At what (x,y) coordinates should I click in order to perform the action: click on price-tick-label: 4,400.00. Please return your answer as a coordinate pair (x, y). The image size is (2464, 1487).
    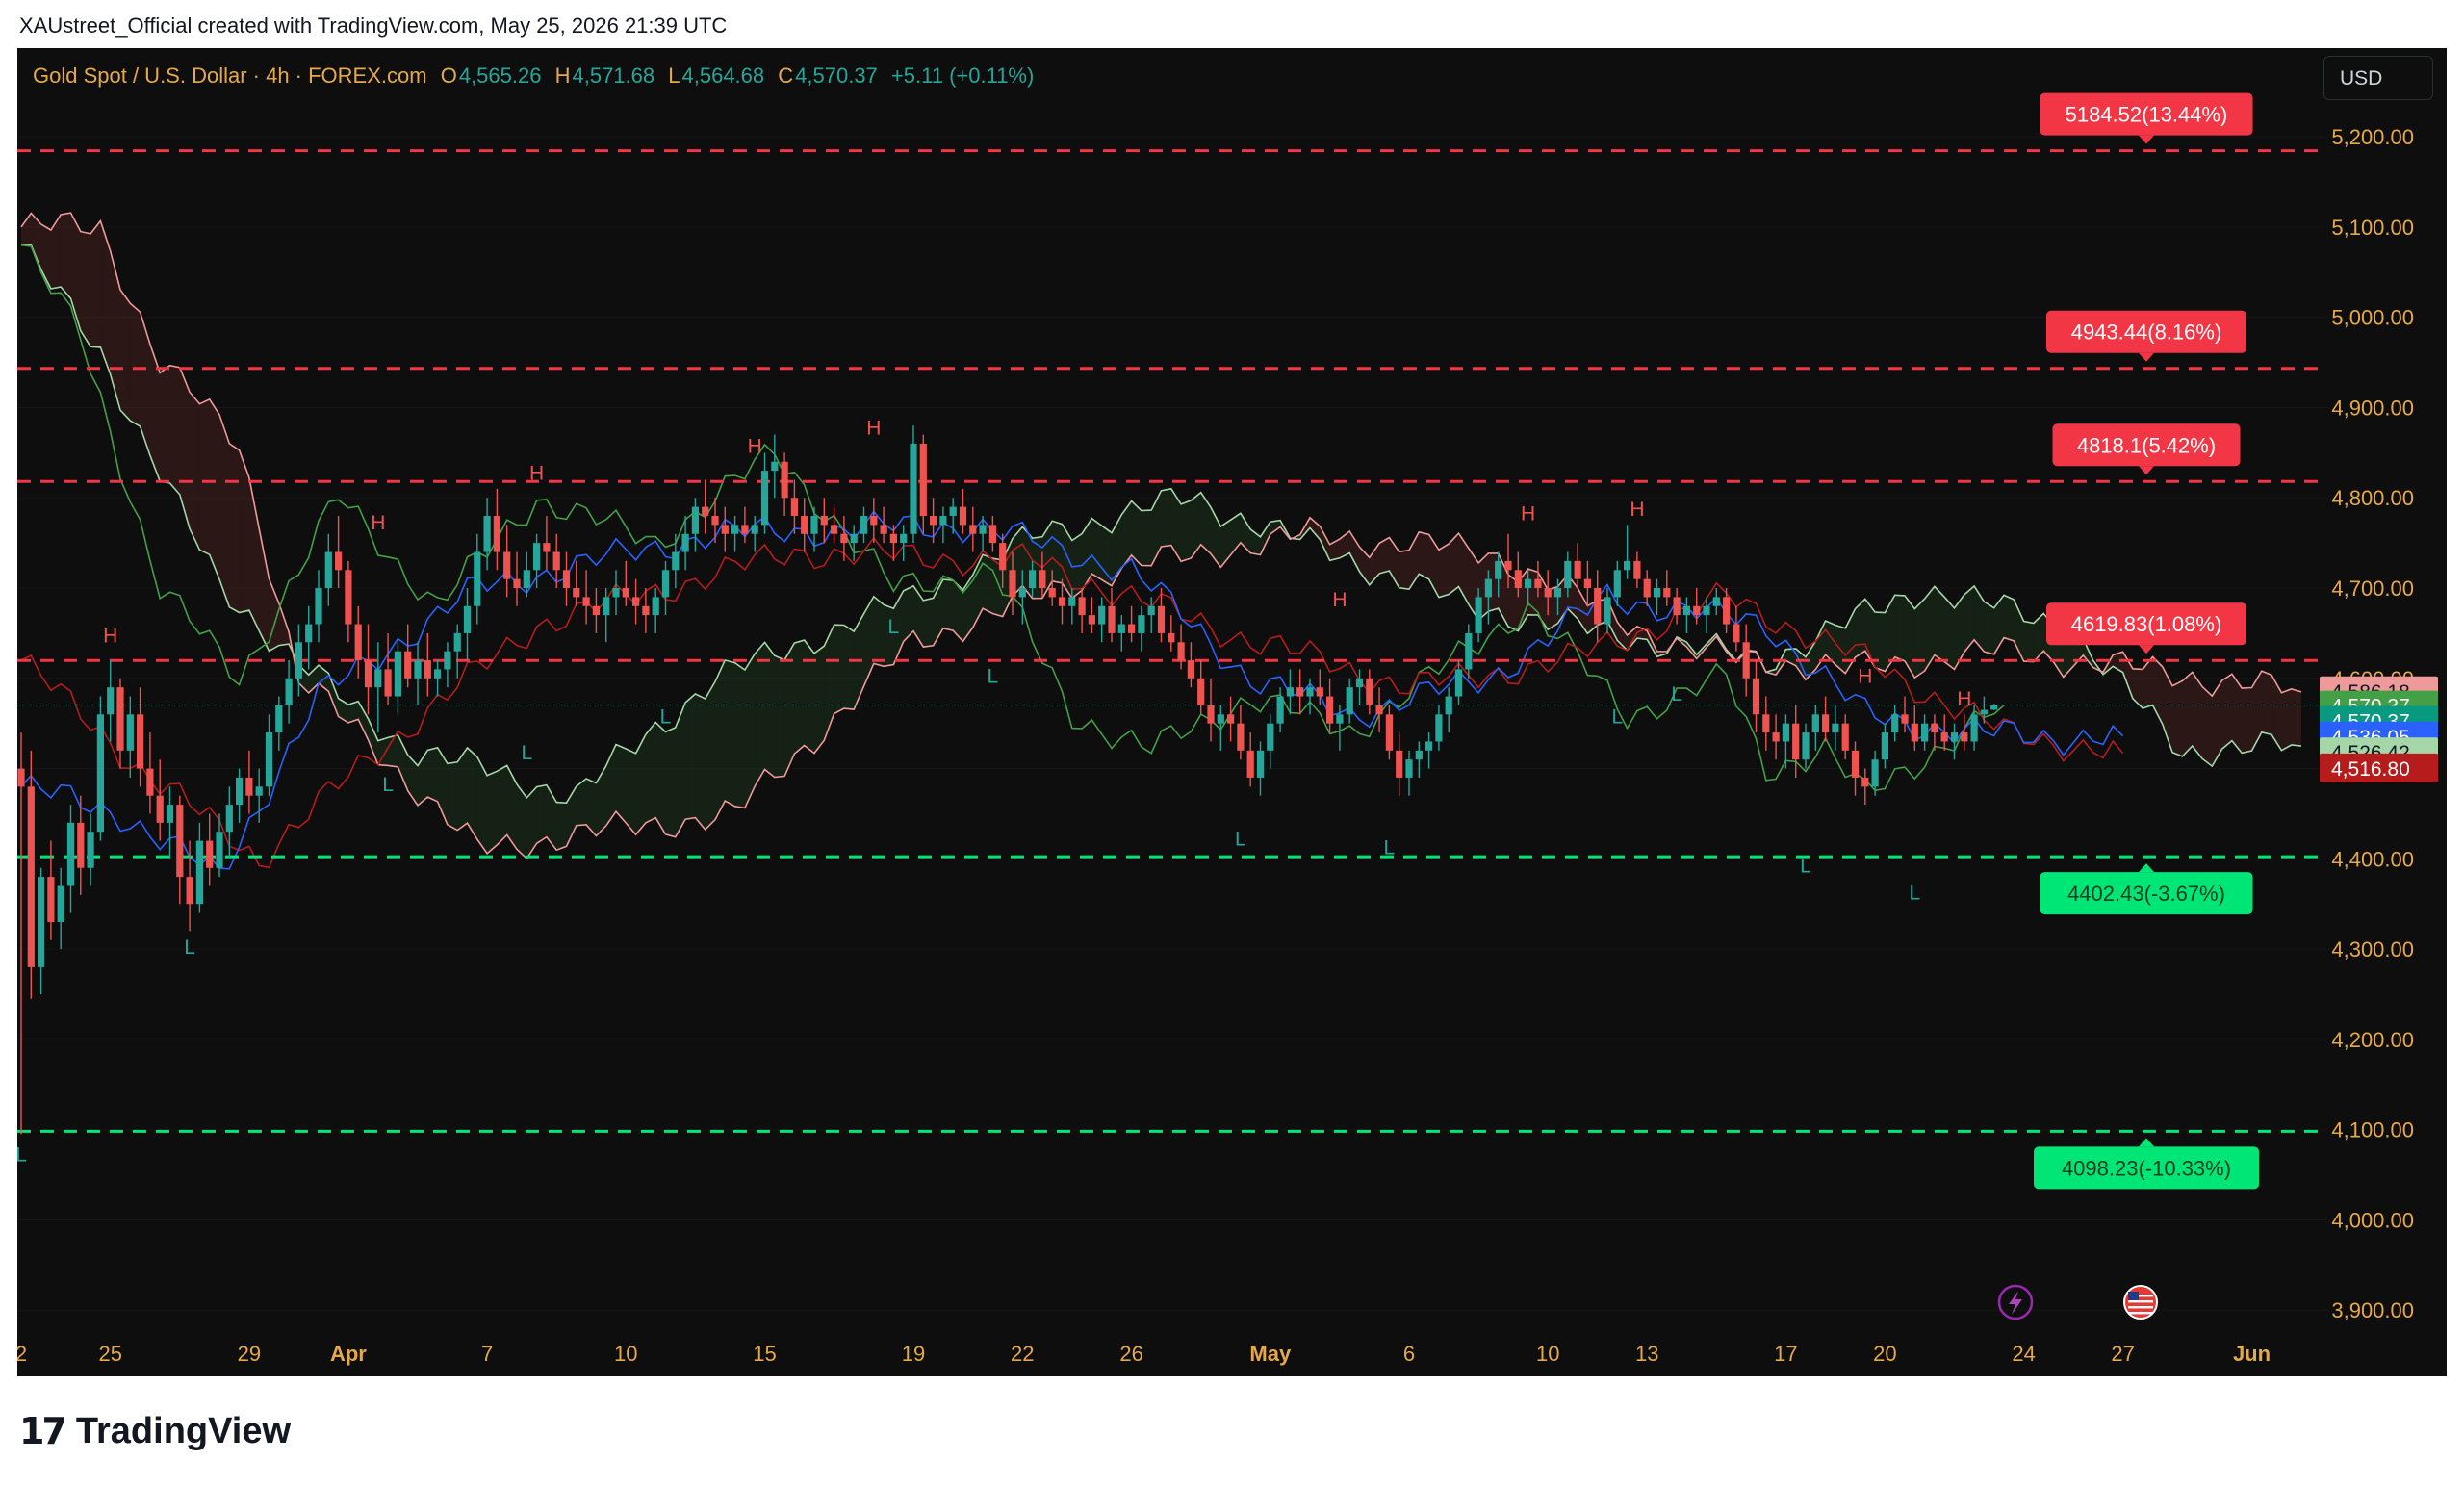
    Looking at the image, I should click on (2372, 859).